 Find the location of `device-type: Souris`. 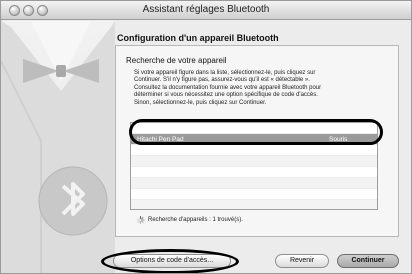

device-type: Souris is located at coordinates (338, 139).